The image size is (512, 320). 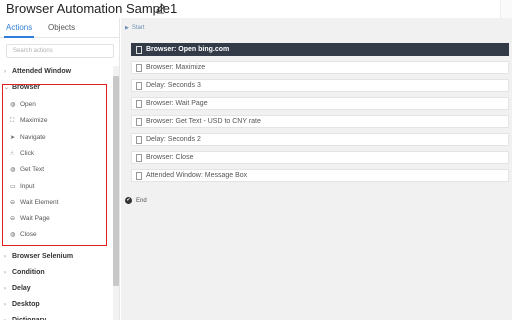 What do you see at coordinates (188, 49) in the screenshot?
I see `workflow-step-label: Browser: Open bing.com` at bounding box center [188, 49].